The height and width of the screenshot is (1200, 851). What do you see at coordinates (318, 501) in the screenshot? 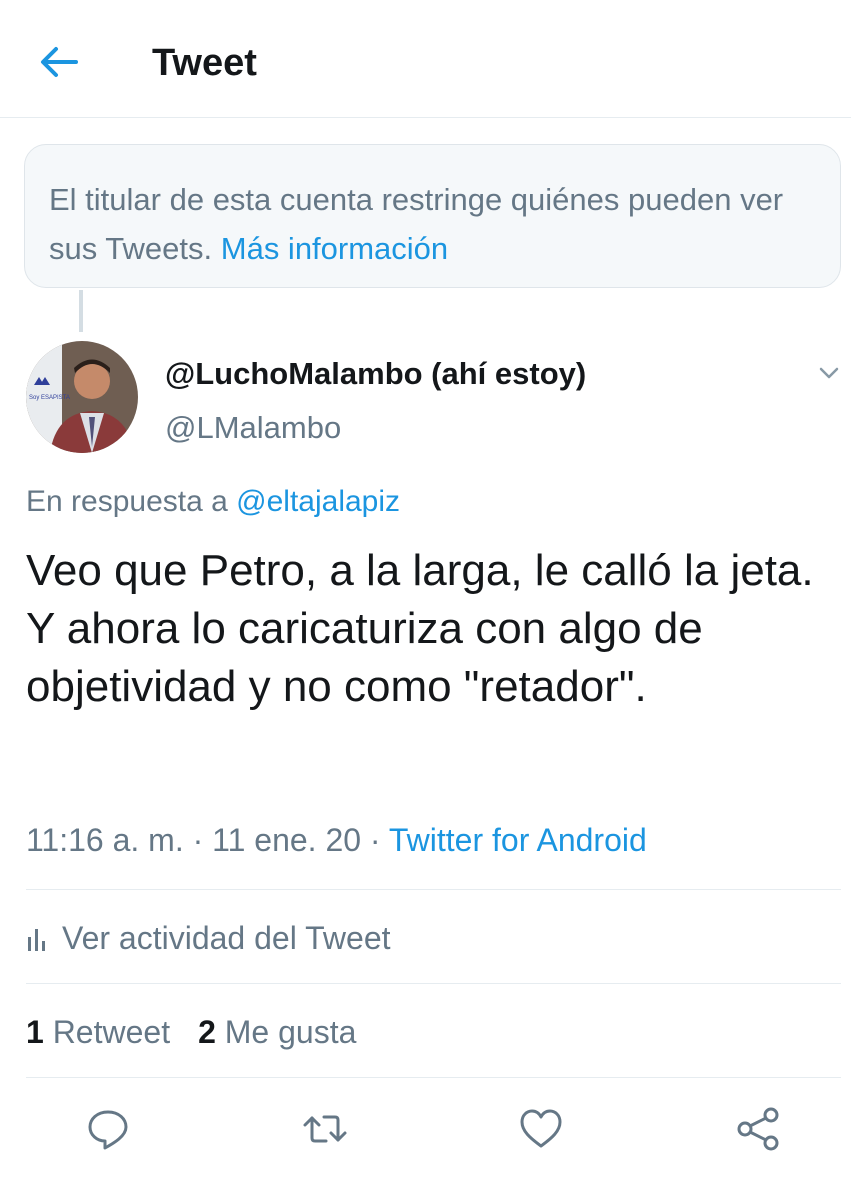
I see `reply-to-link: @eltajalapiz` at bounding box center [318, 501].